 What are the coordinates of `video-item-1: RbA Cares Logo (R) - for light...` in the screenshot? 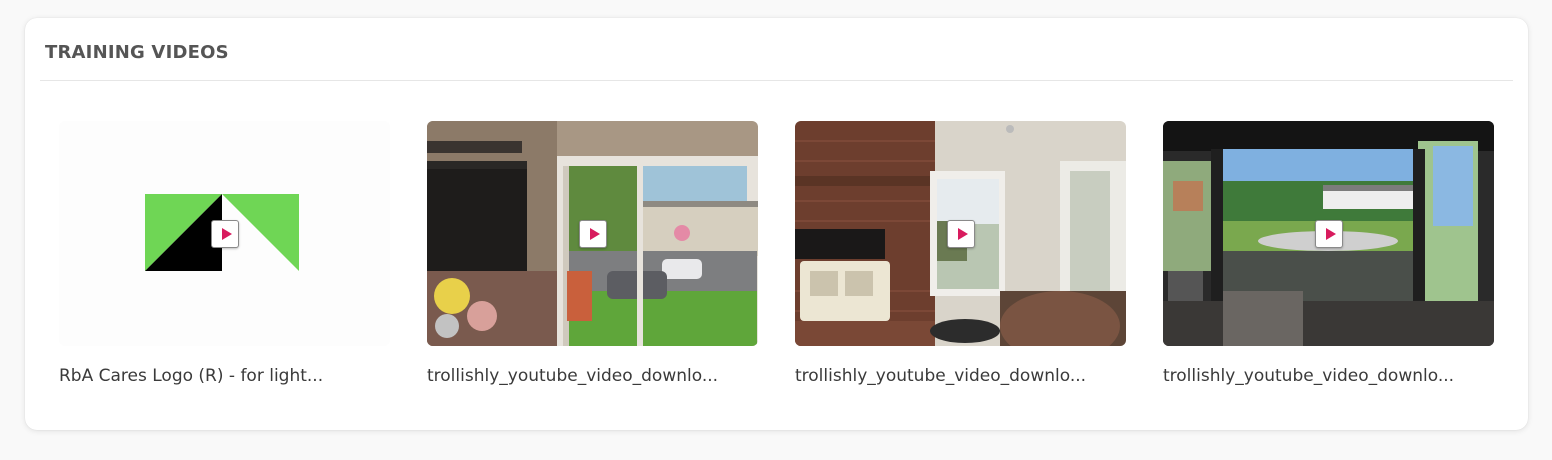 It's located at (224, 253).